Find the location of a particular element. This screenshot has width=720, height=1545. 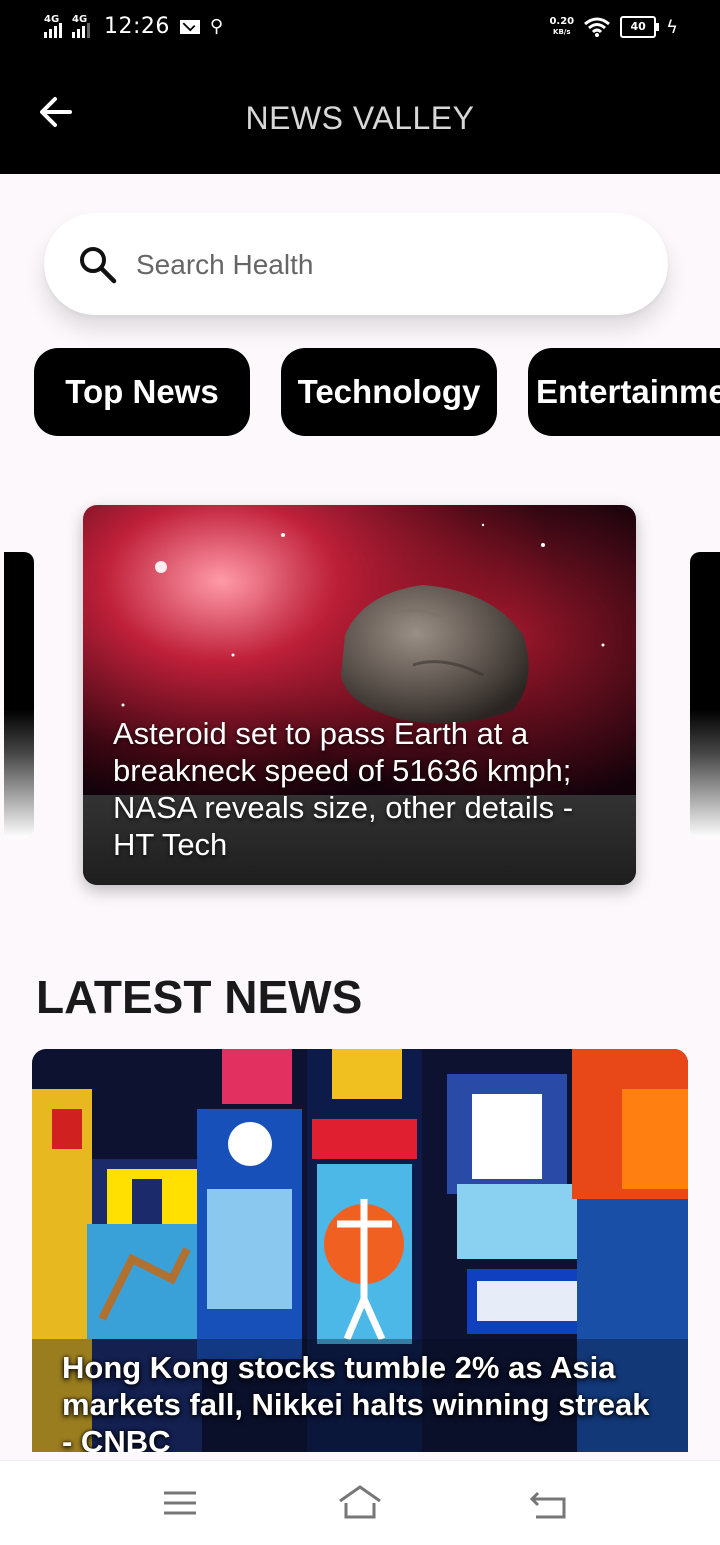

system-nav-bar is located at coordinates (360, 1502).